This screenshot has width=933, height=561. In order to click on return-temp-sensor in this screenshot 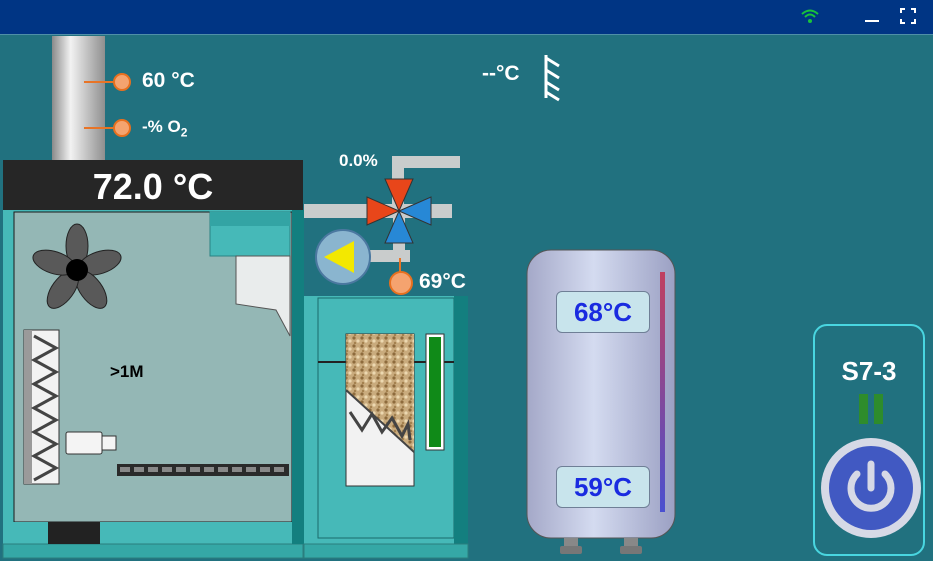, I will do `click(401, 283)`.